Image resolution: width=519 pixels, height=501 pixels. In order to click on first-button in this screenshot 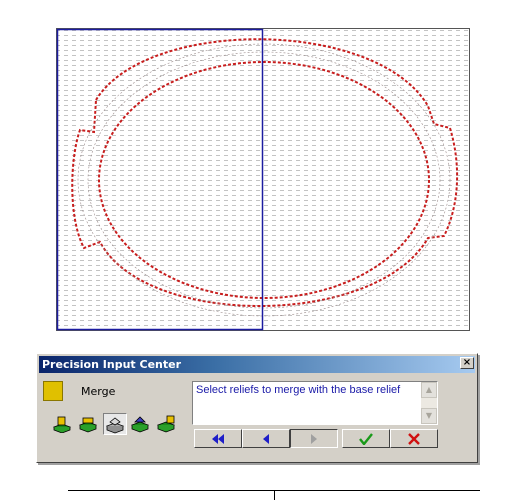, I will do `click(218, 438)`.